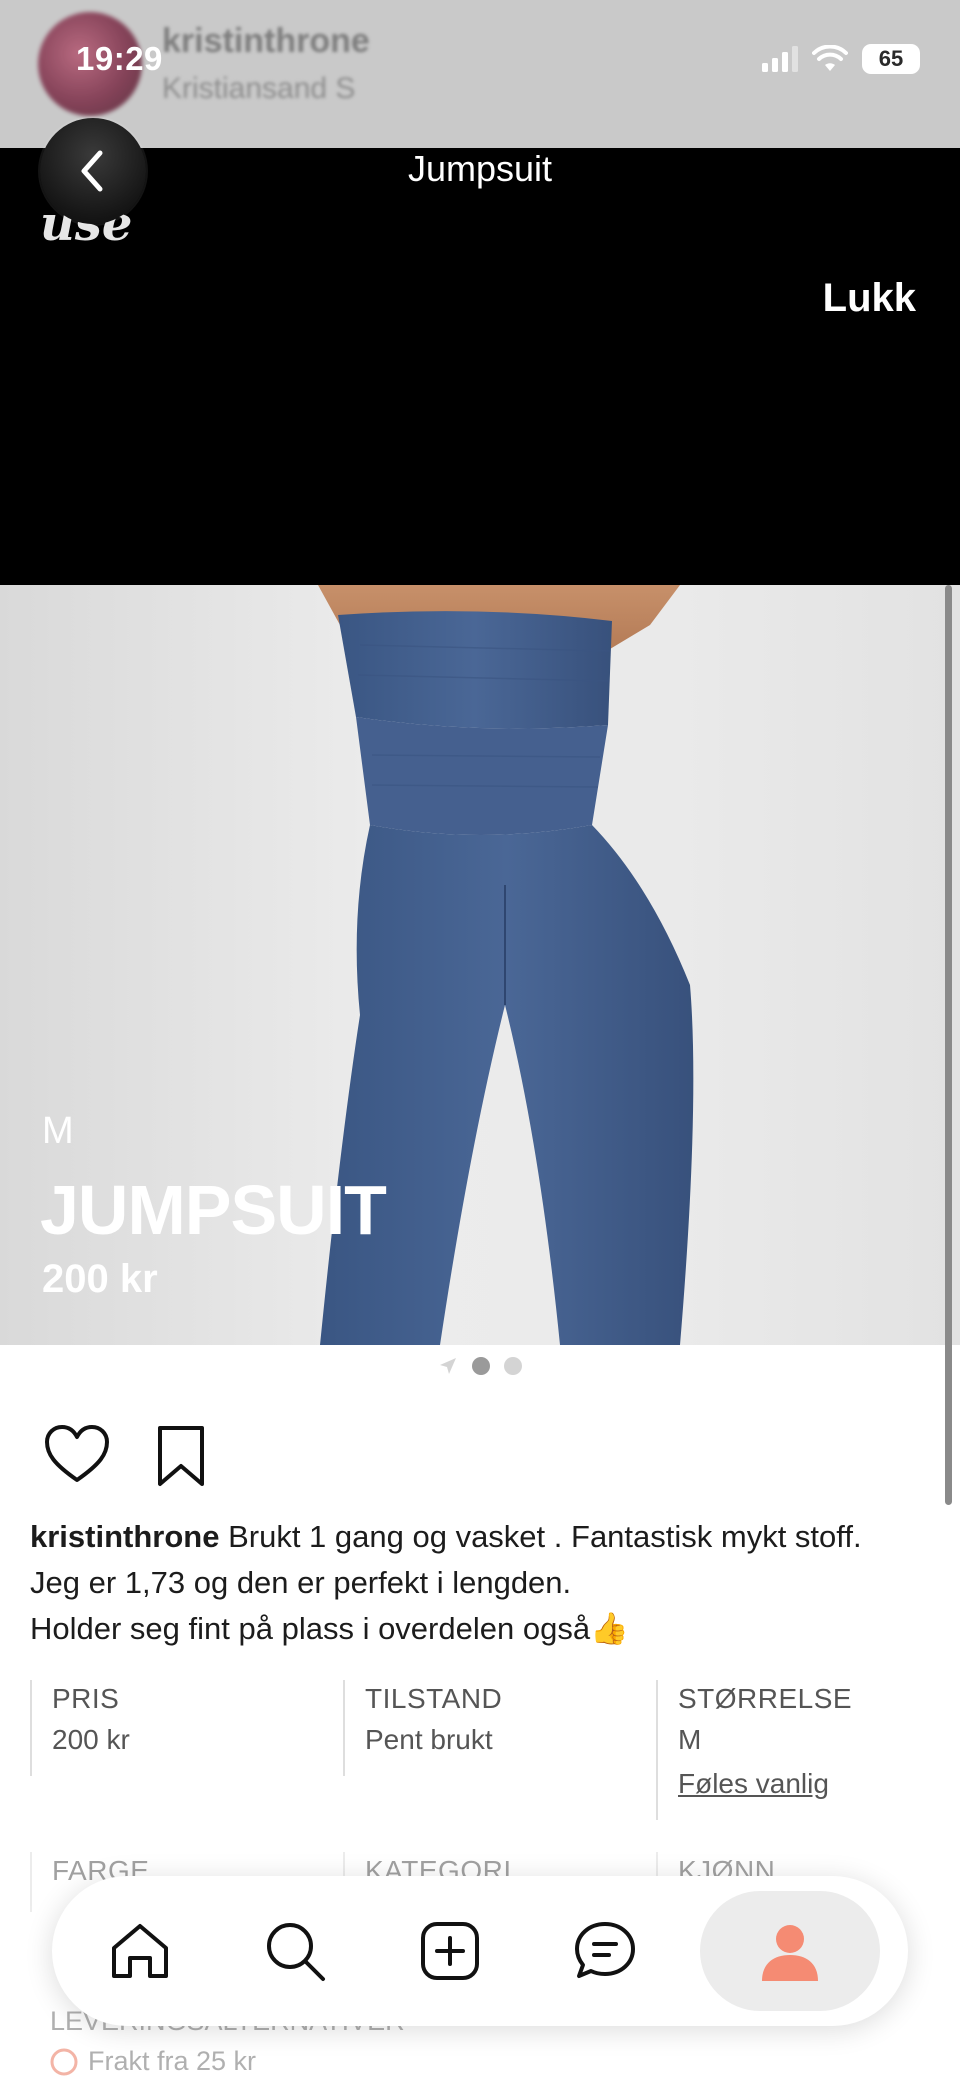 The image size is (960, 2078). I want to click on cellular-signal-icon, so click(780, 59).